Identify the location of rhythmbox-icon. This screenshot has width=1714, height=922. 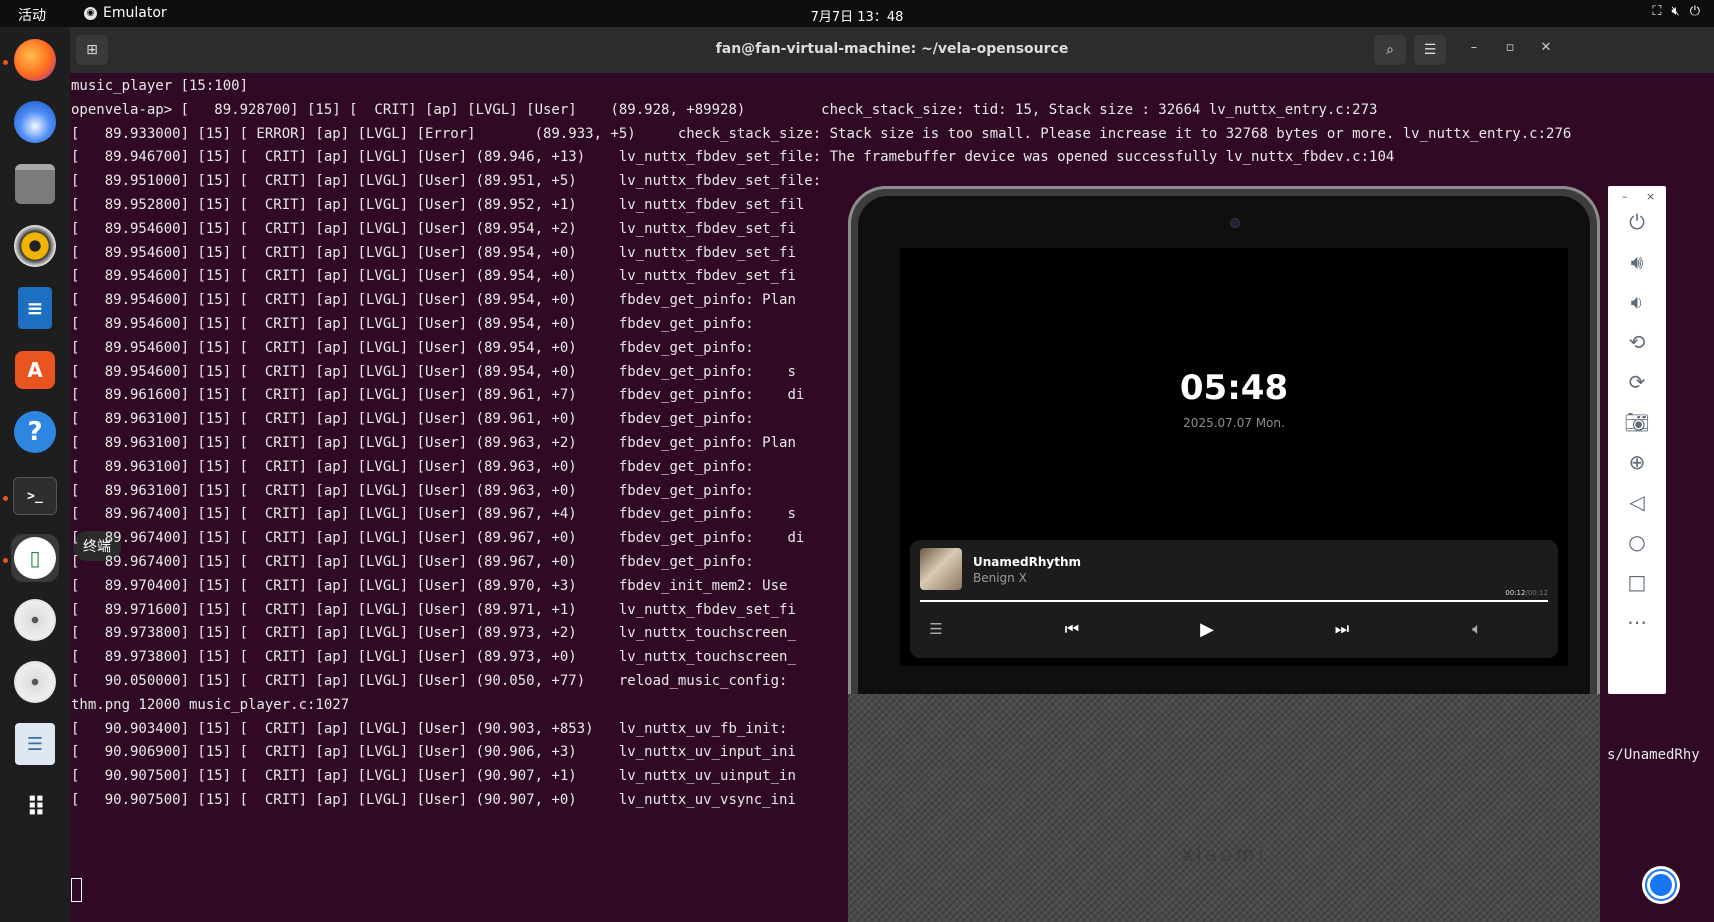
(35, 246).